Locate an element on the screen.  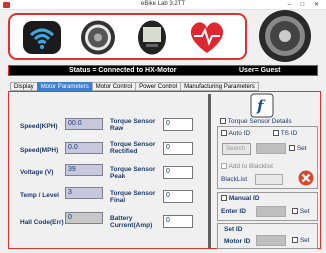
tab-motor-control: Motor Control is located at coordinates (114, 86).